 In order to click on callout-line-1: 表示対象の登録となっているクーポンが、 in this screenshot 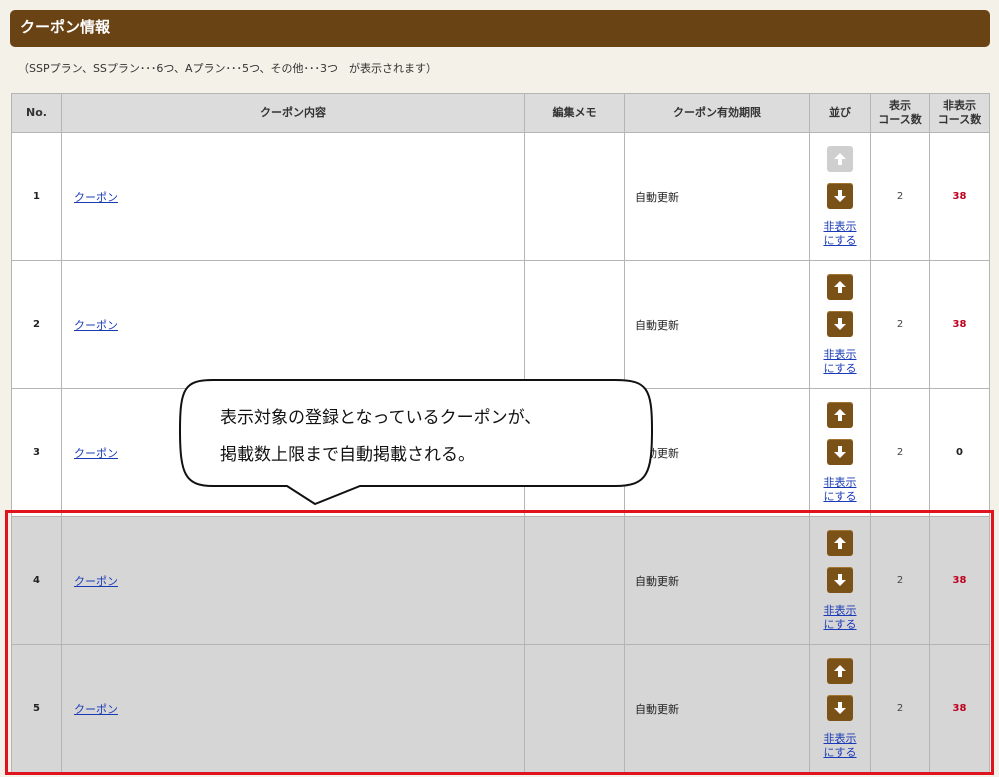, I will do `click(381, 418)`.